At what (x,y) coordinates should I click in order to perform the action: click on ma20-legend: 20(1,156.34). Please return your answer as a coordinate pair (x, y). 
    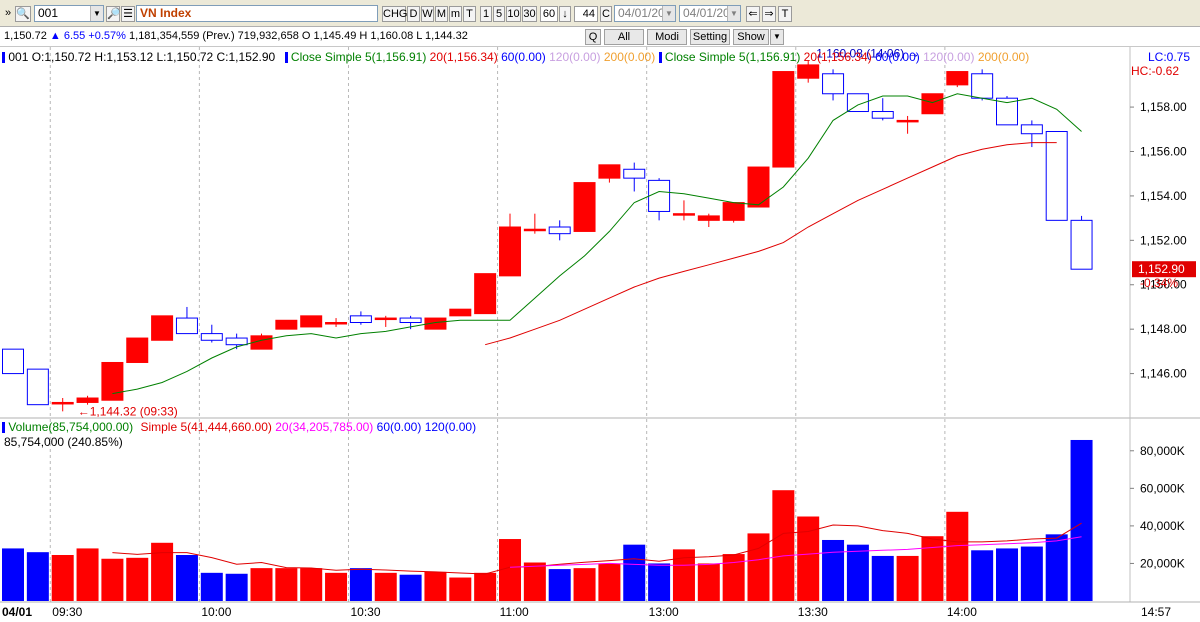
    Looking at the image, I should click on (463, 57).